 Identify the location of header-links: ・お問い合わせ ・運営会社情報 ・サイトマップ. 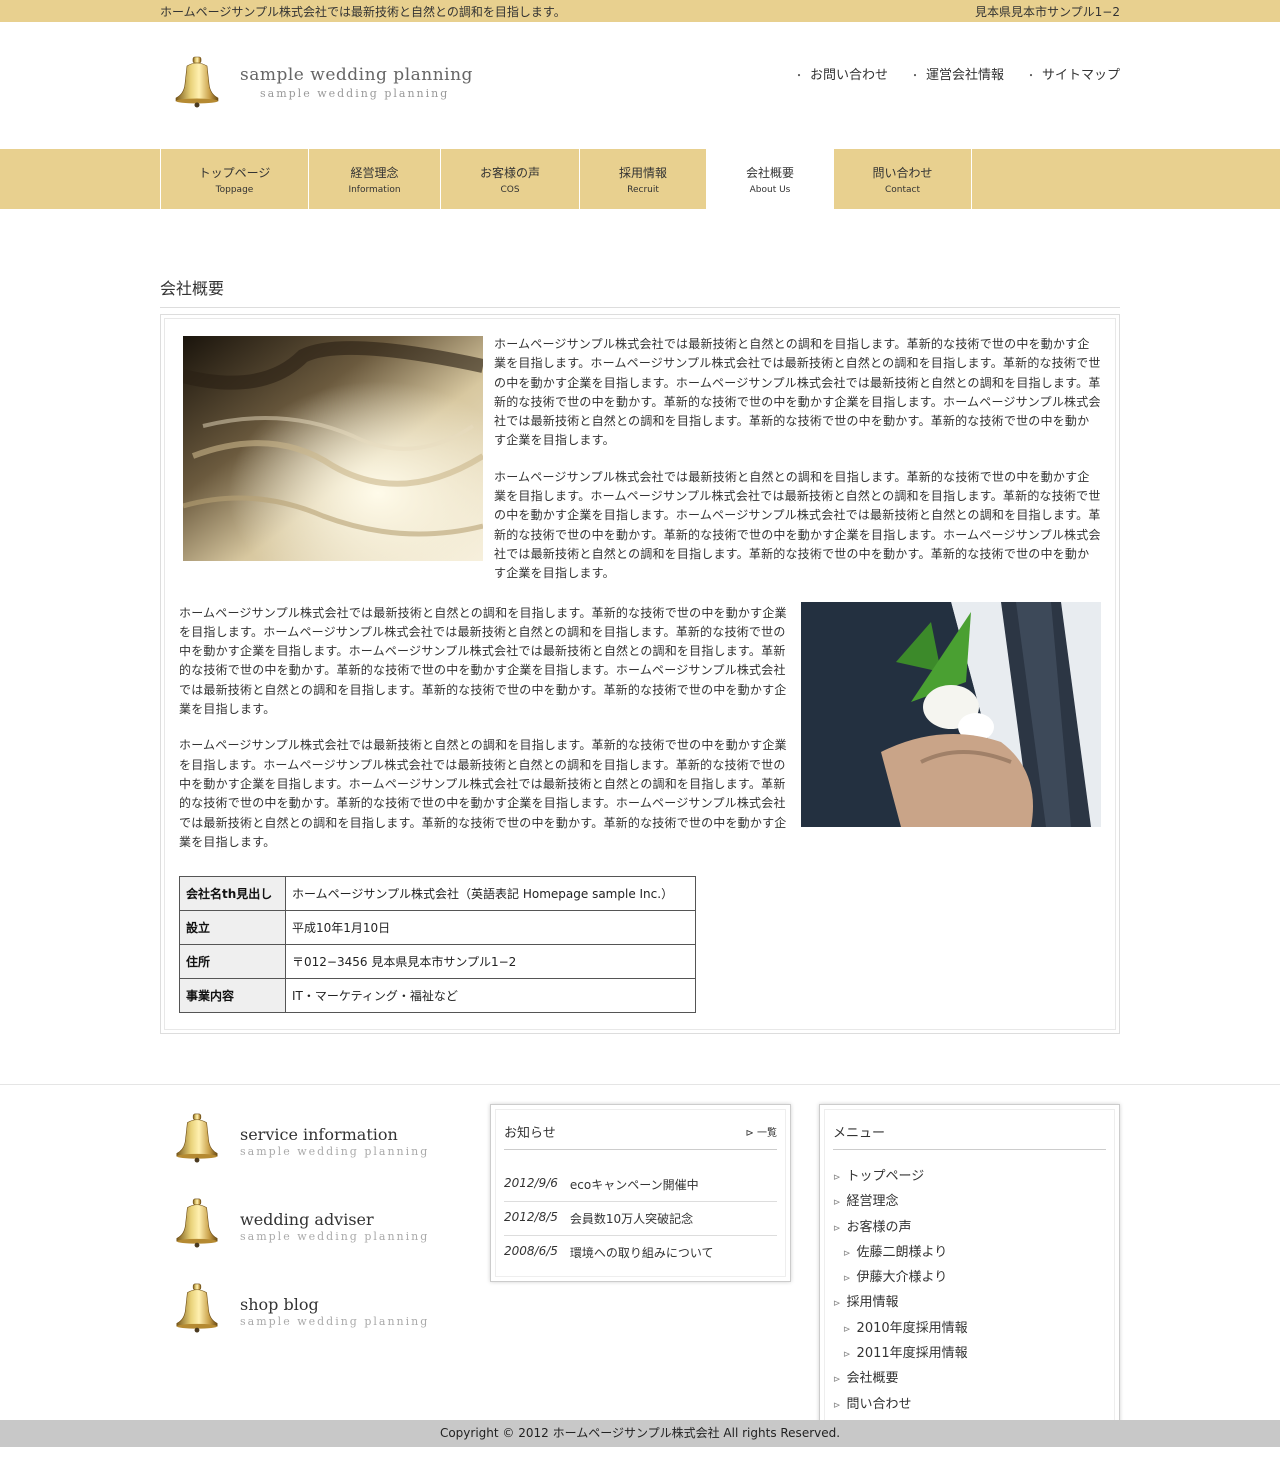
(957, 73).